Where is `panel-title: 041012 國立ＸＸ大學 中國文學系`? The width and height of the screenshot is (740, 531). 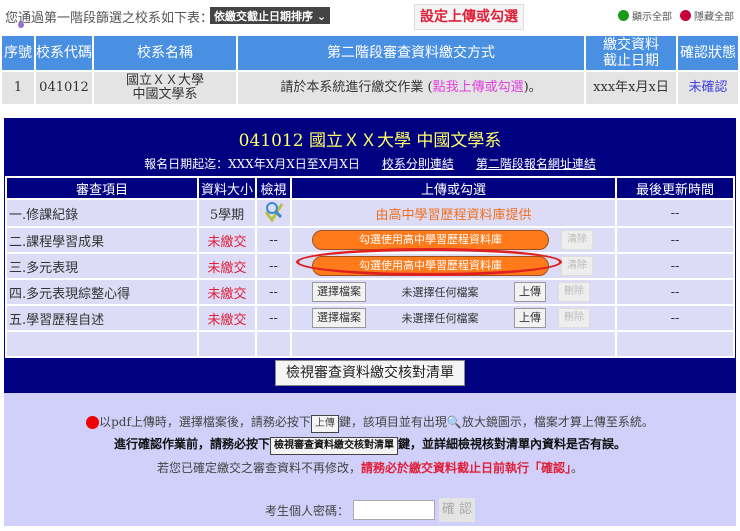 panel-title: 041012 國立ＸＸ大學 中國文學系 is located at coordinates (370, 141).